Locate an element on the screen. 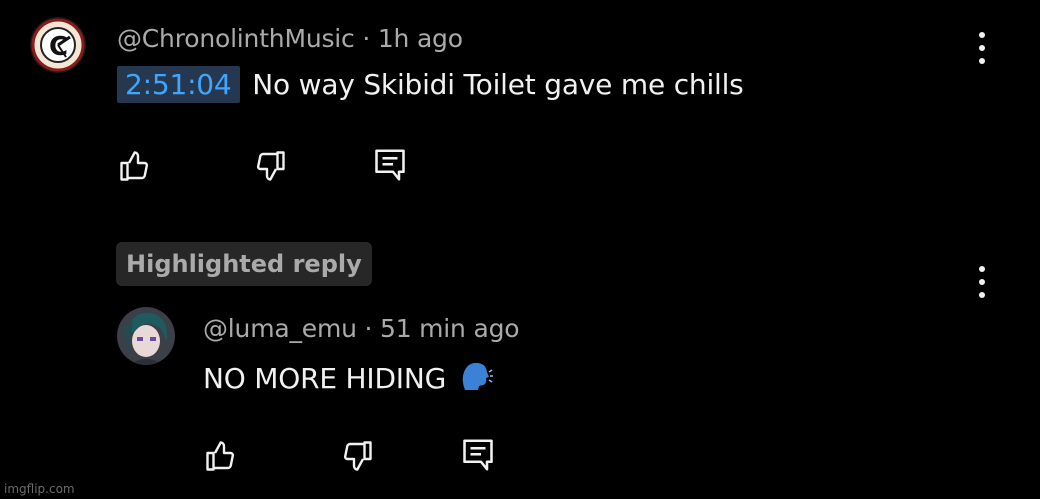 This screenshot has width=1040, height=499. anime-avatar-icon is located at coordinates (146, 336).